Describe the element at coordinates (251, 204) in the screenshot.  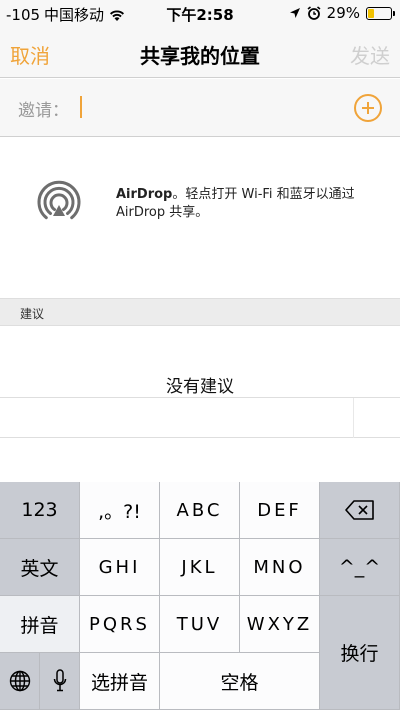
I see `airdrop-description: AirDrop。轻点打开 Wi-Fi 和蓝牙以通过 AirDrop 共享。` at that location.